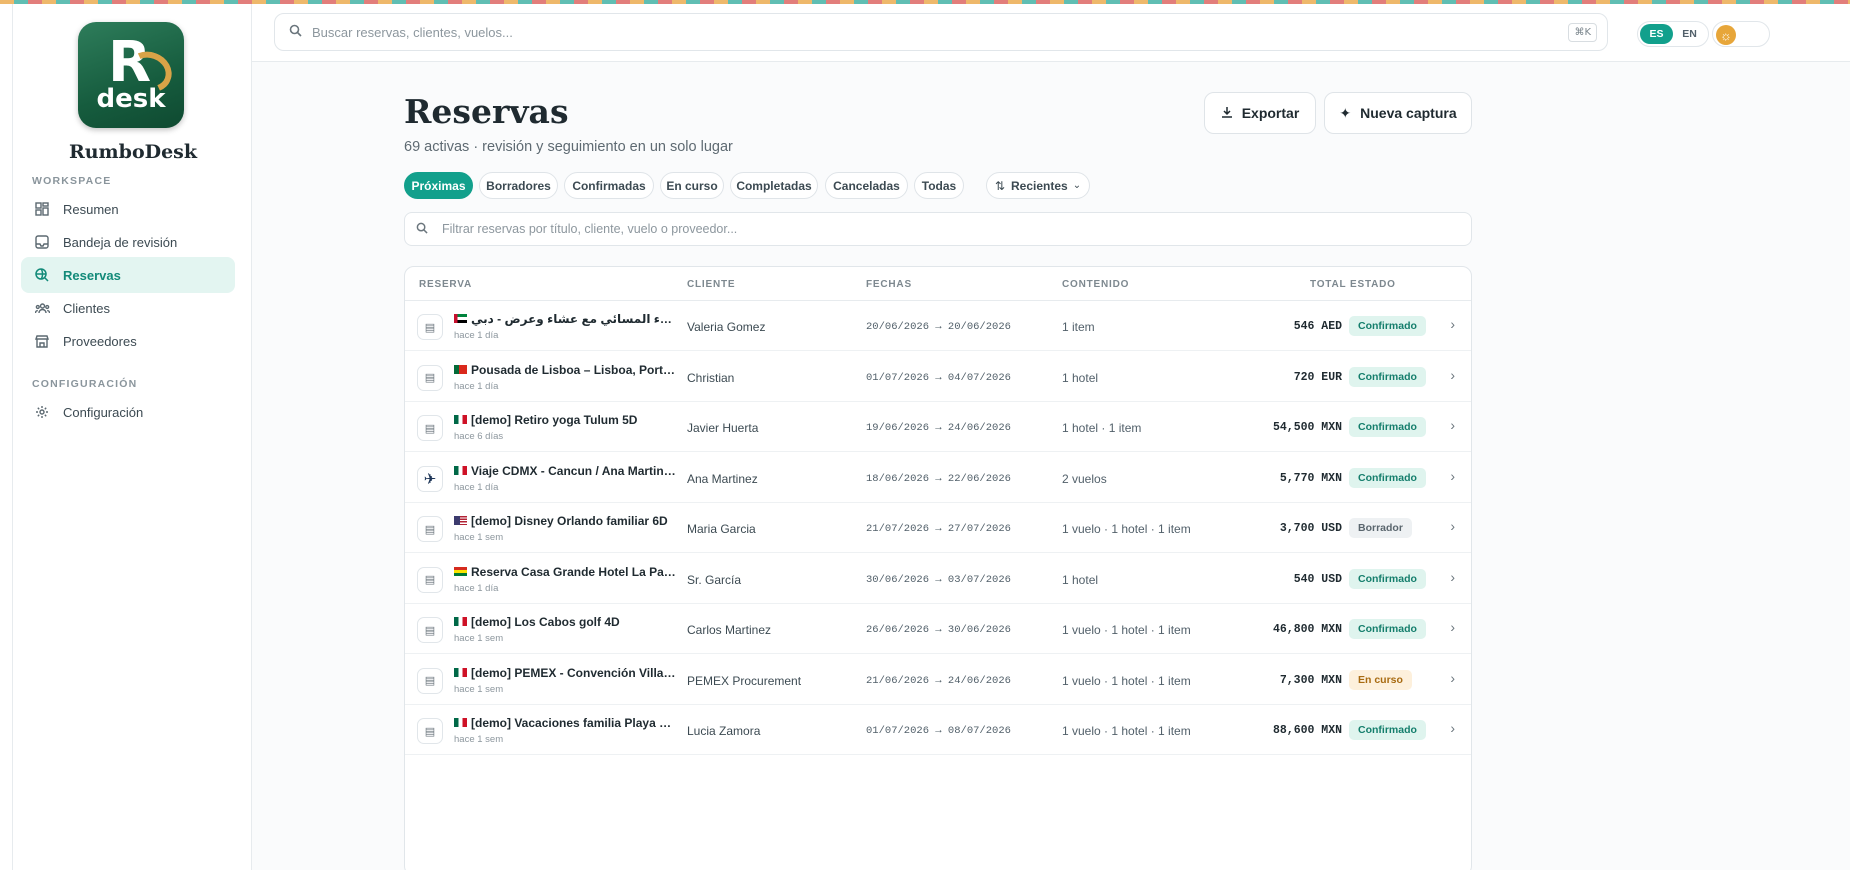 The image size is (1850, 870). What do you see at coordinates (1307, 427) in the screenshot?
I see `reservation-total: 54,500 MXN` at bounding box center [1307, 427].